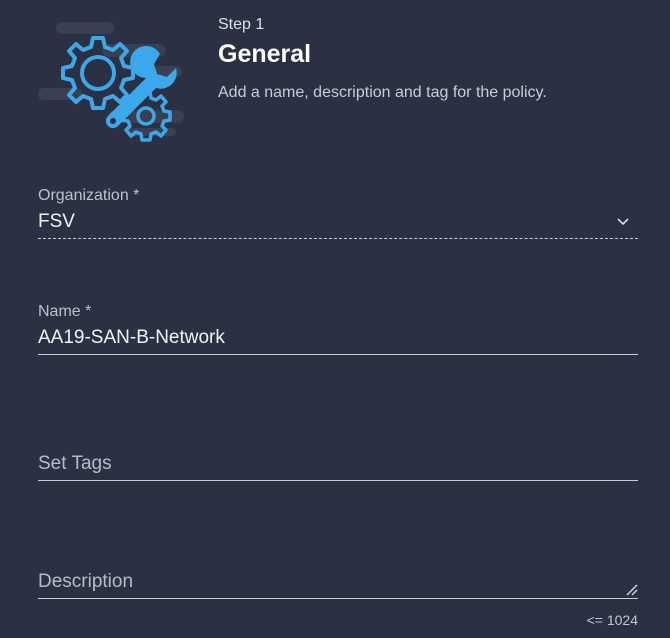 The width and height of the screenshot is (670, 638). What do you see at coordinates (265, 54) in the screenshot?
I see `page-title: General` at bounding box center [265, 54].